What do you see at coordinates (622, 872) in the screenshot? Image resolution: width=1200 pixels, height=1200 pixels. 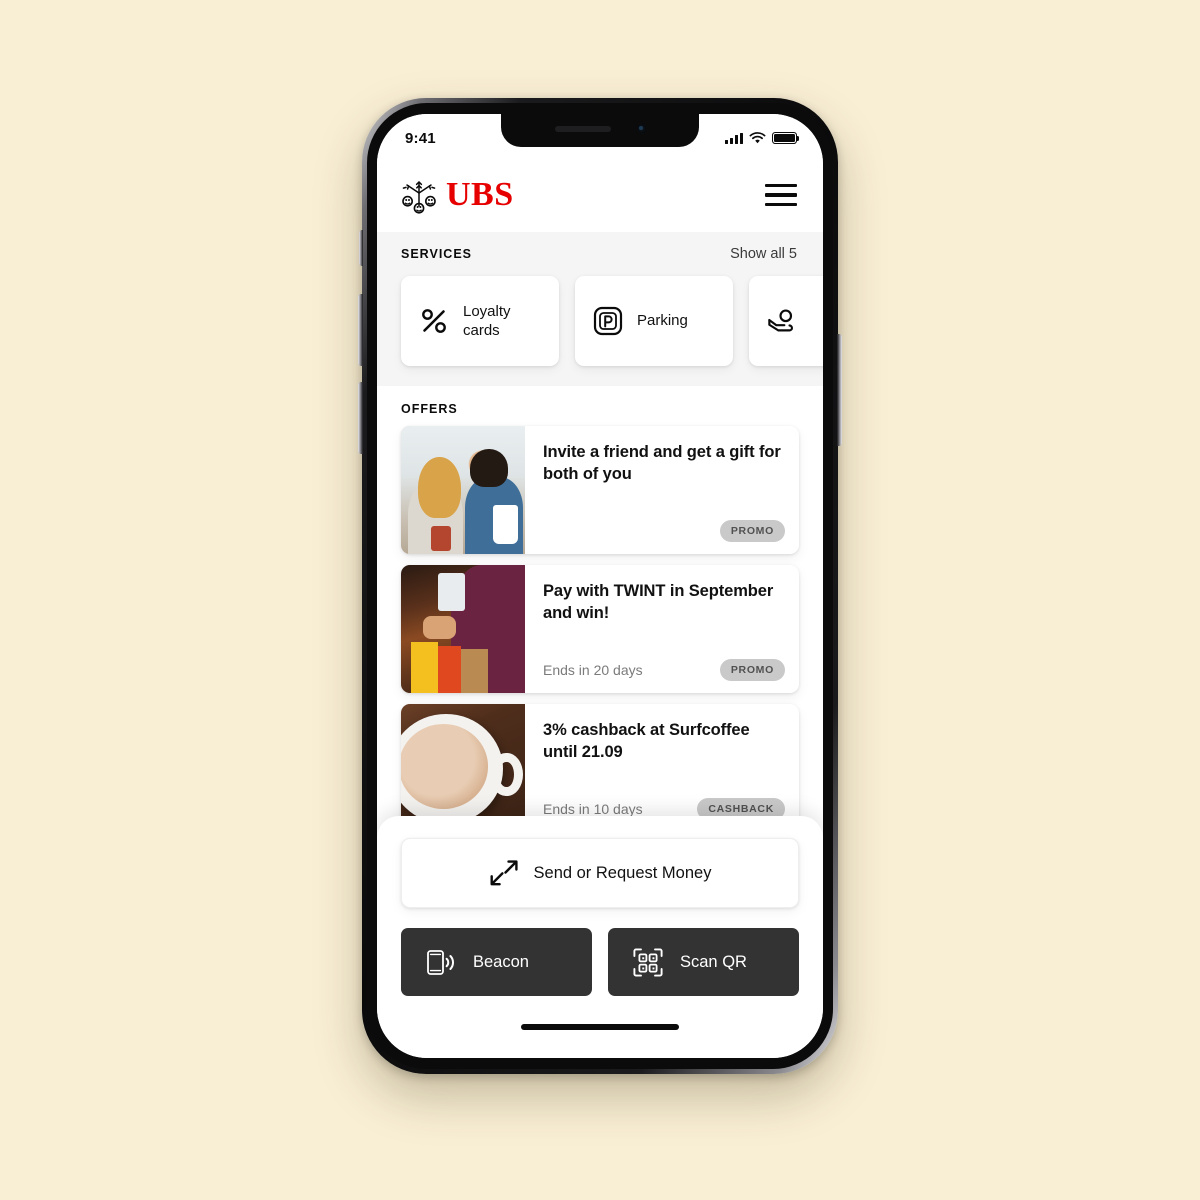 I see `send-or-request-money-label: Send or Request Money` at bounding box center [622, 872].